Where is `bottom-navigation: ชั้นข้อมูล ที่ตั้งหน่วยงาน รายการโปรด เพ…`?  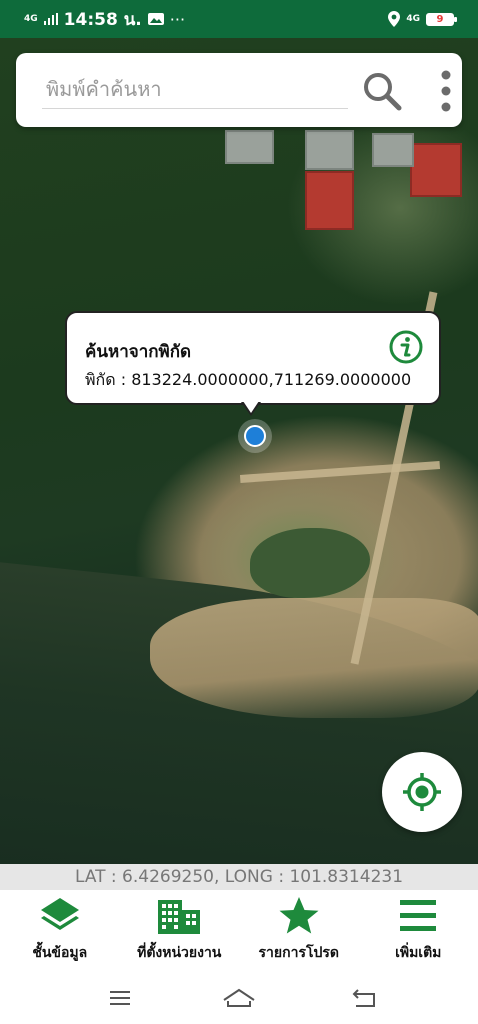
bottom-navigation: ชั้นข้อมูล ที่ตั้งหน่วยงาน รายการโปรด เพ… is located at coordinates (239, 932).